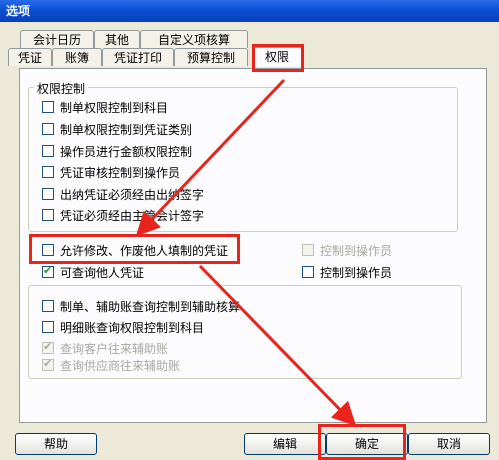 The image size is (499, 460). I want to click on option-label: 制单权限控制到凭证类别, so click(126, 129).